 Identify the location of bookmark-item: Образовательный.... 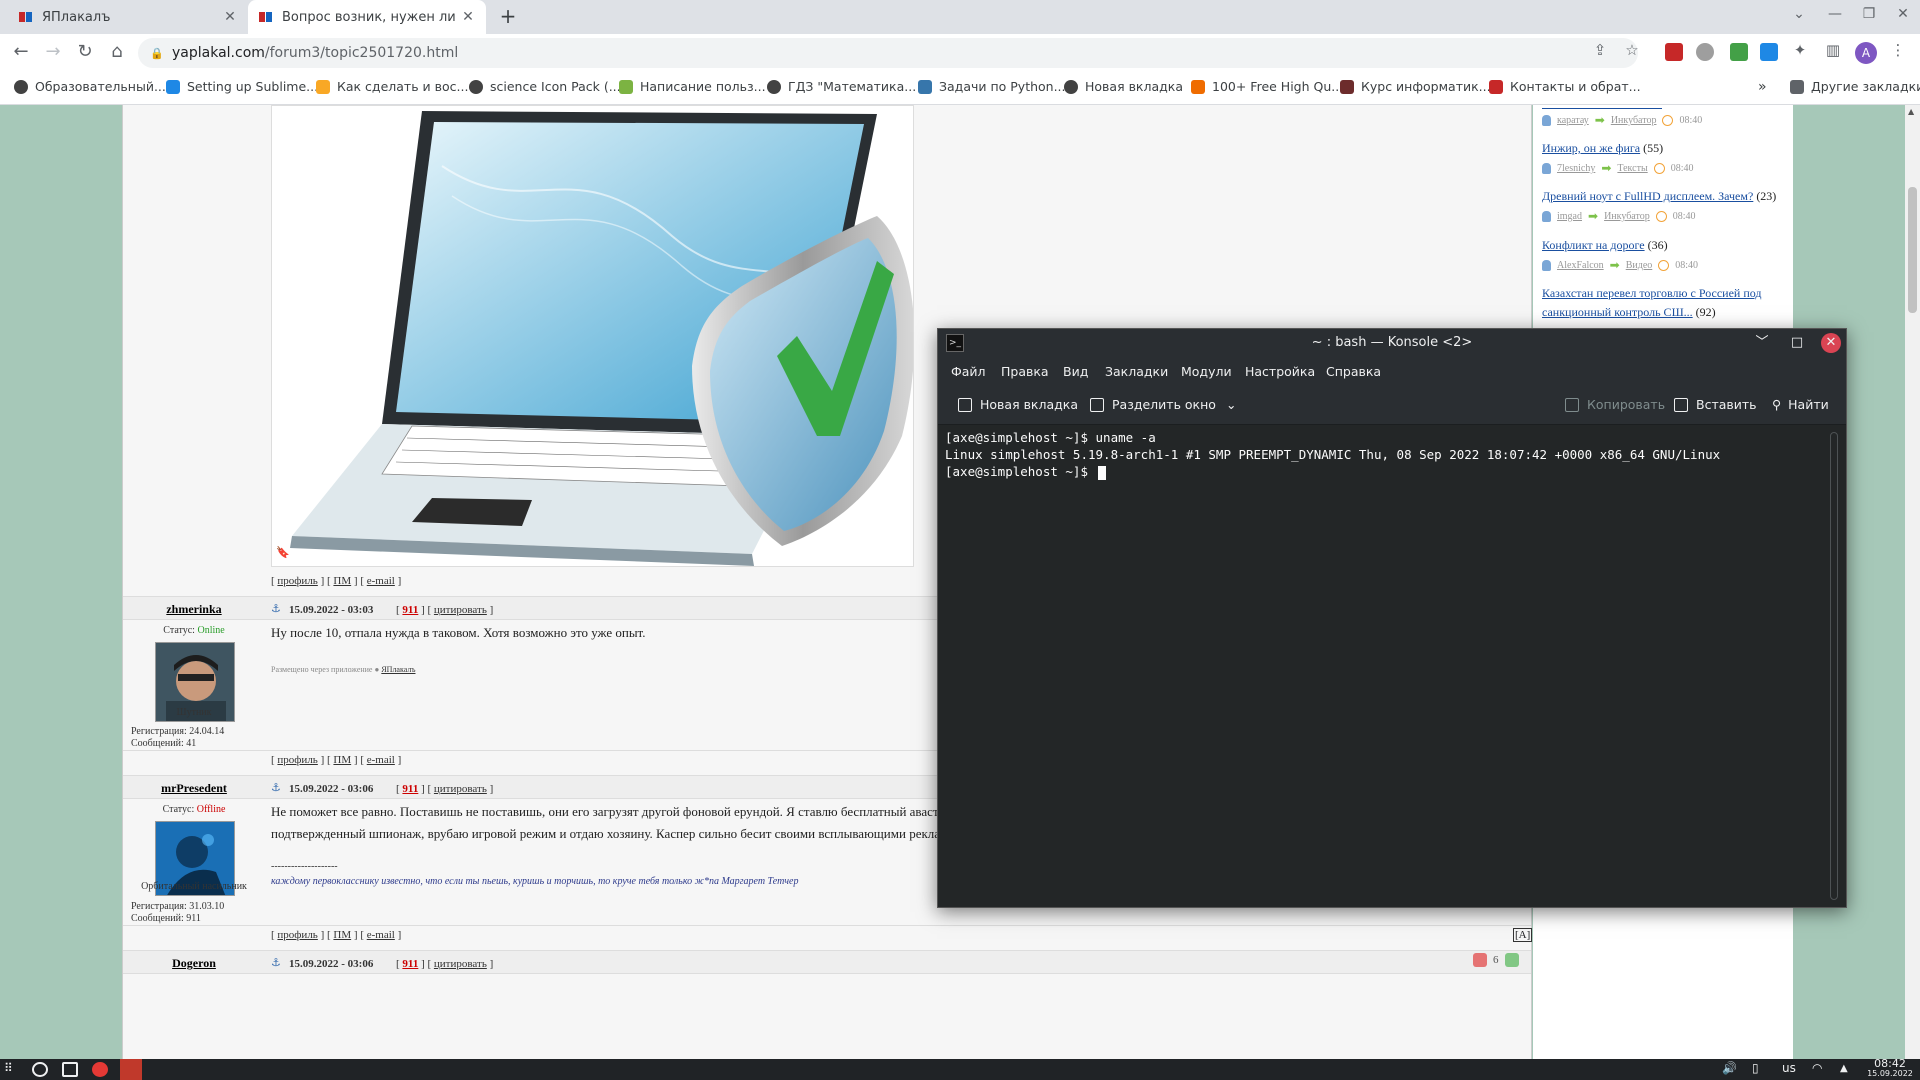
(90, 86).